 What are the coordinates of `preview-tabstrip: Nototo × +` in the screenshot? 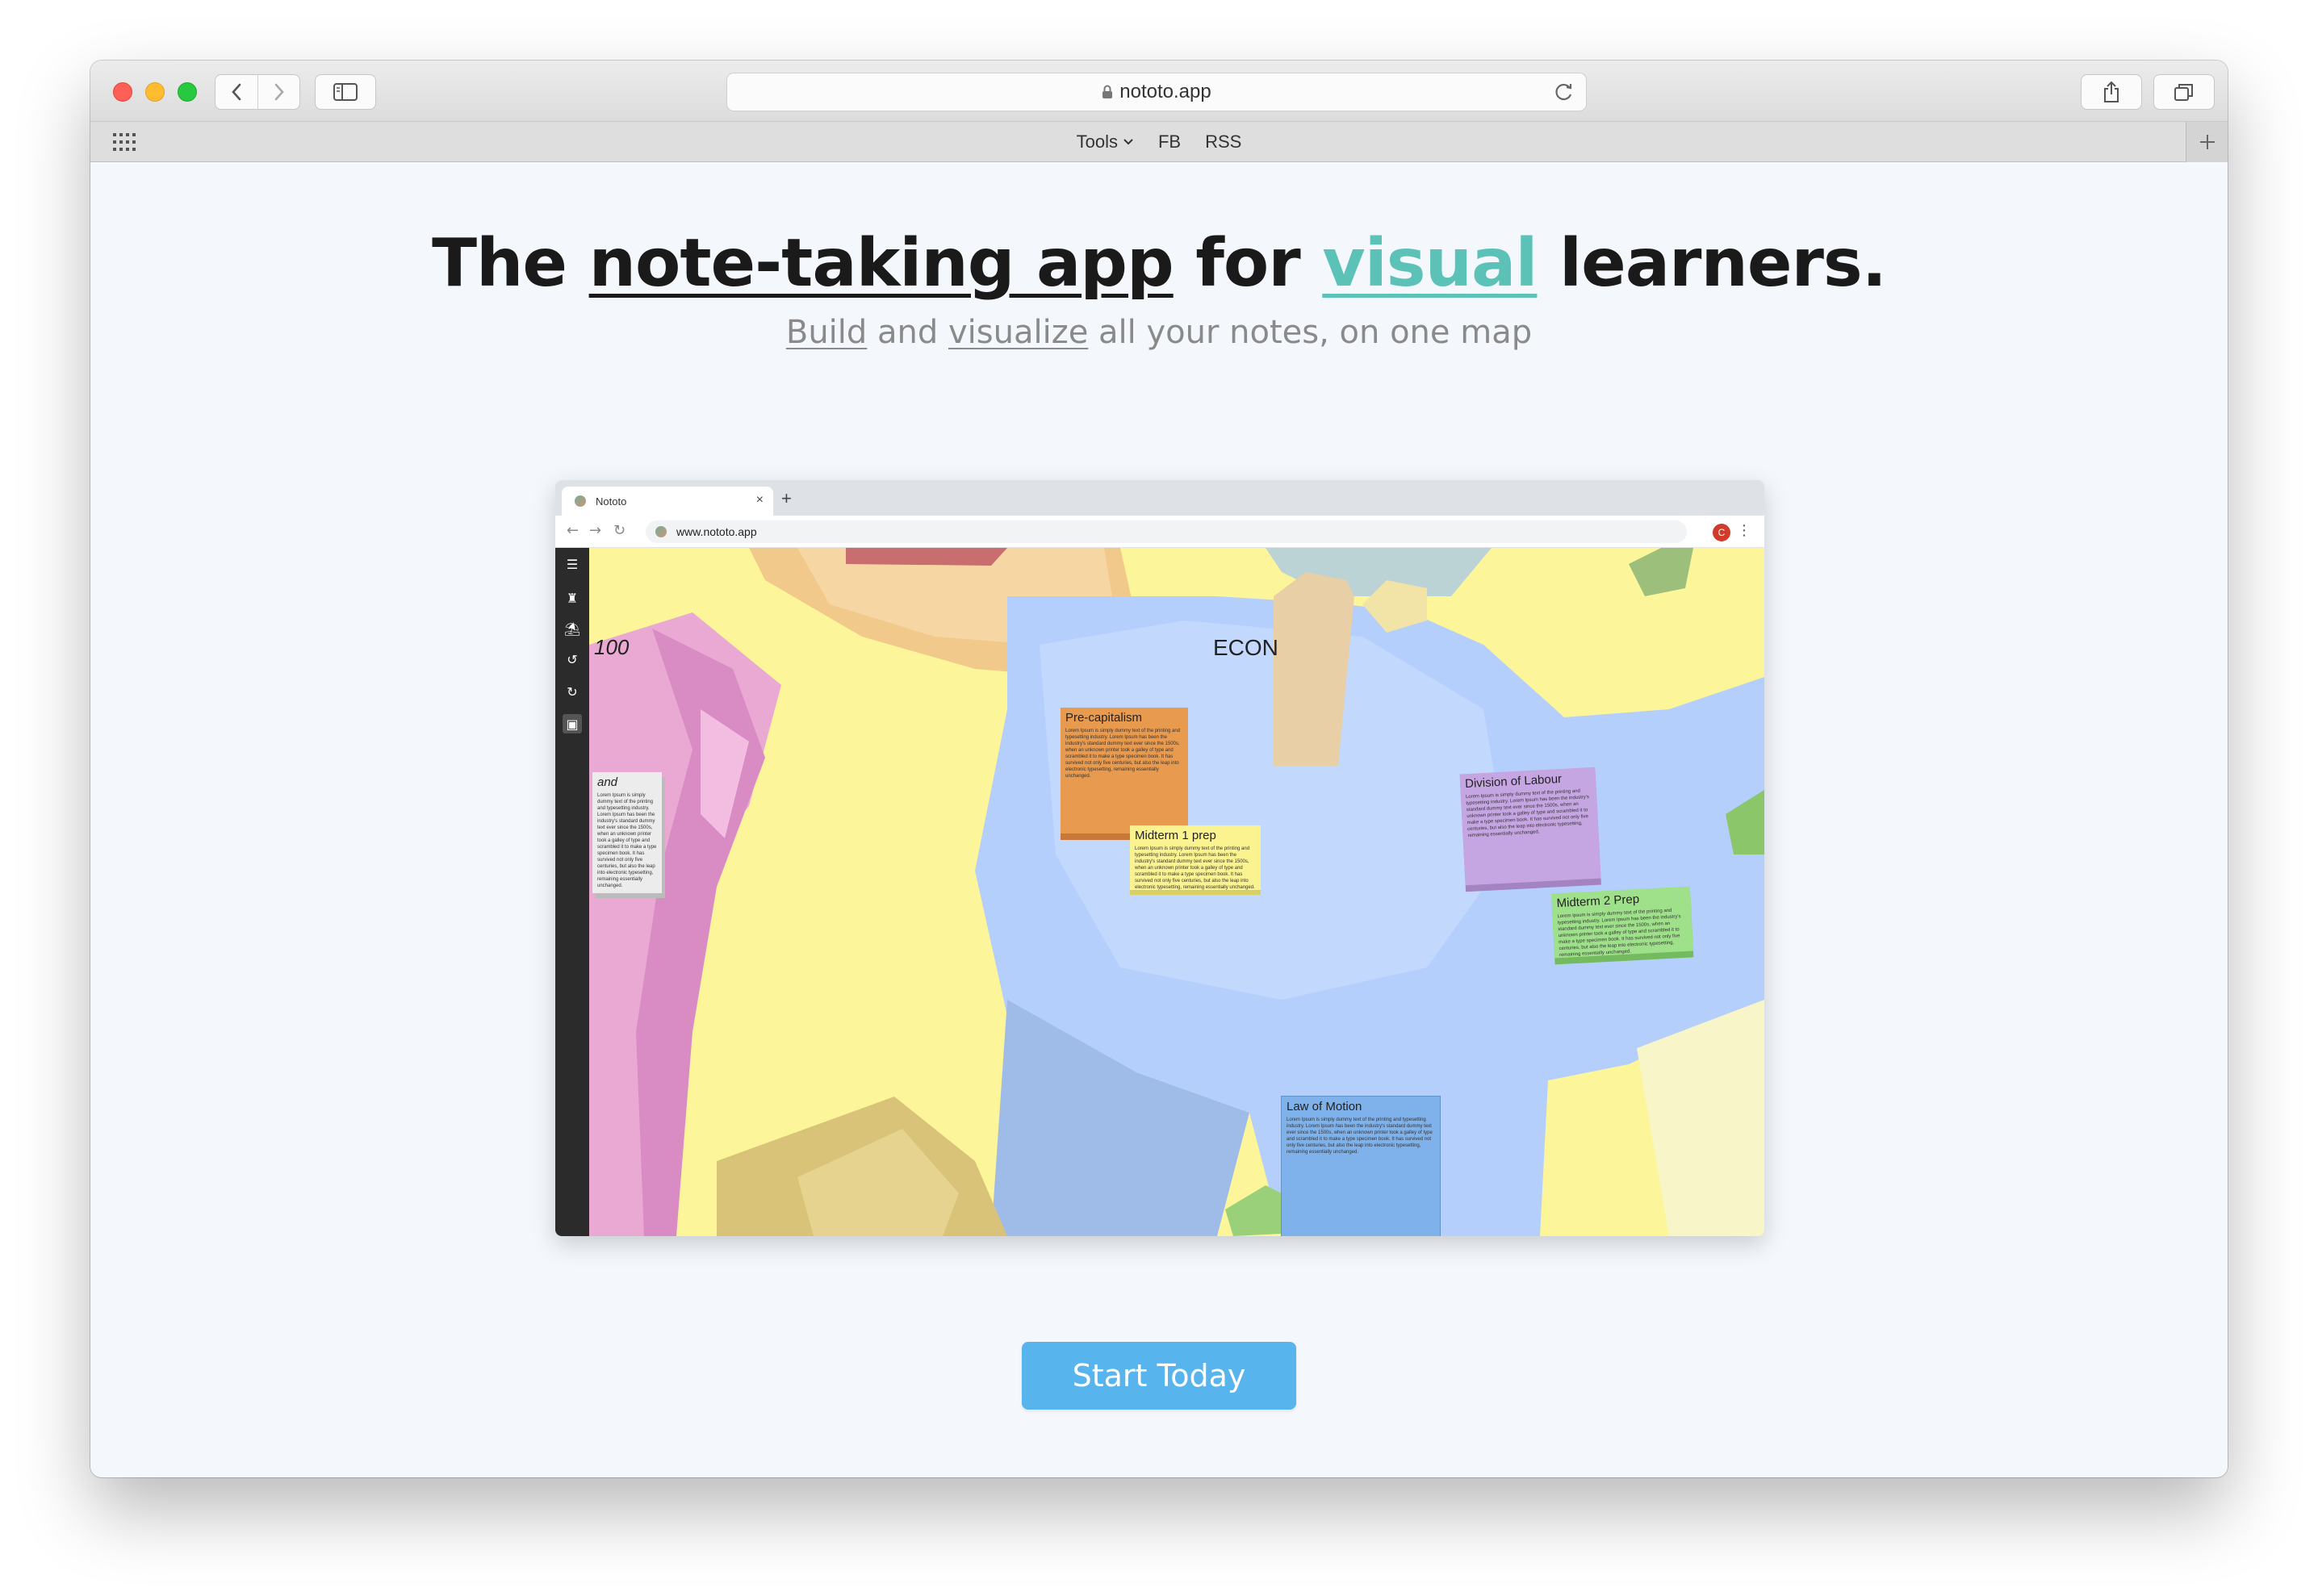 It's located at (1160, 498).